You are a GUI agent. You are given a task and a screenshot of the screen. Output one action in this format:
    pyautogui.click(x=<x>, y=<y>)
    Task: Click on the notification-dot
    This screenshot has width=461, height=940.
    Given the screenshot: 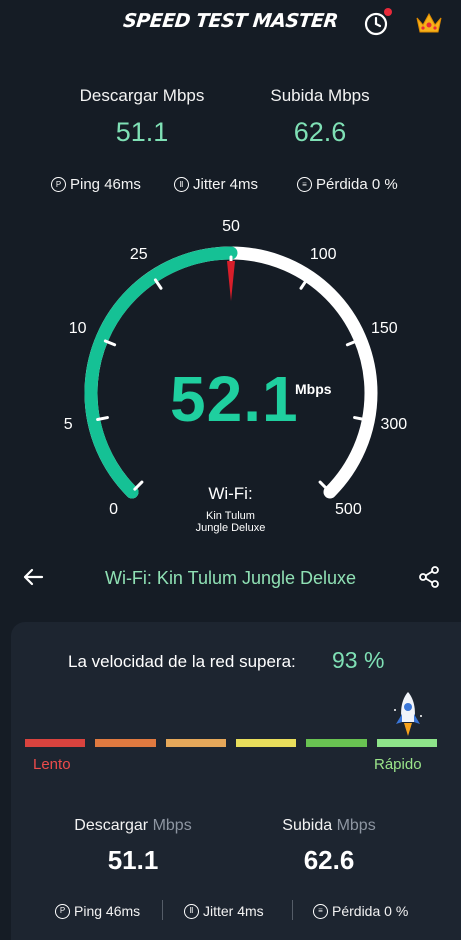 What is the action you would take?
    pyautogui.click(x=388, y=12)
    